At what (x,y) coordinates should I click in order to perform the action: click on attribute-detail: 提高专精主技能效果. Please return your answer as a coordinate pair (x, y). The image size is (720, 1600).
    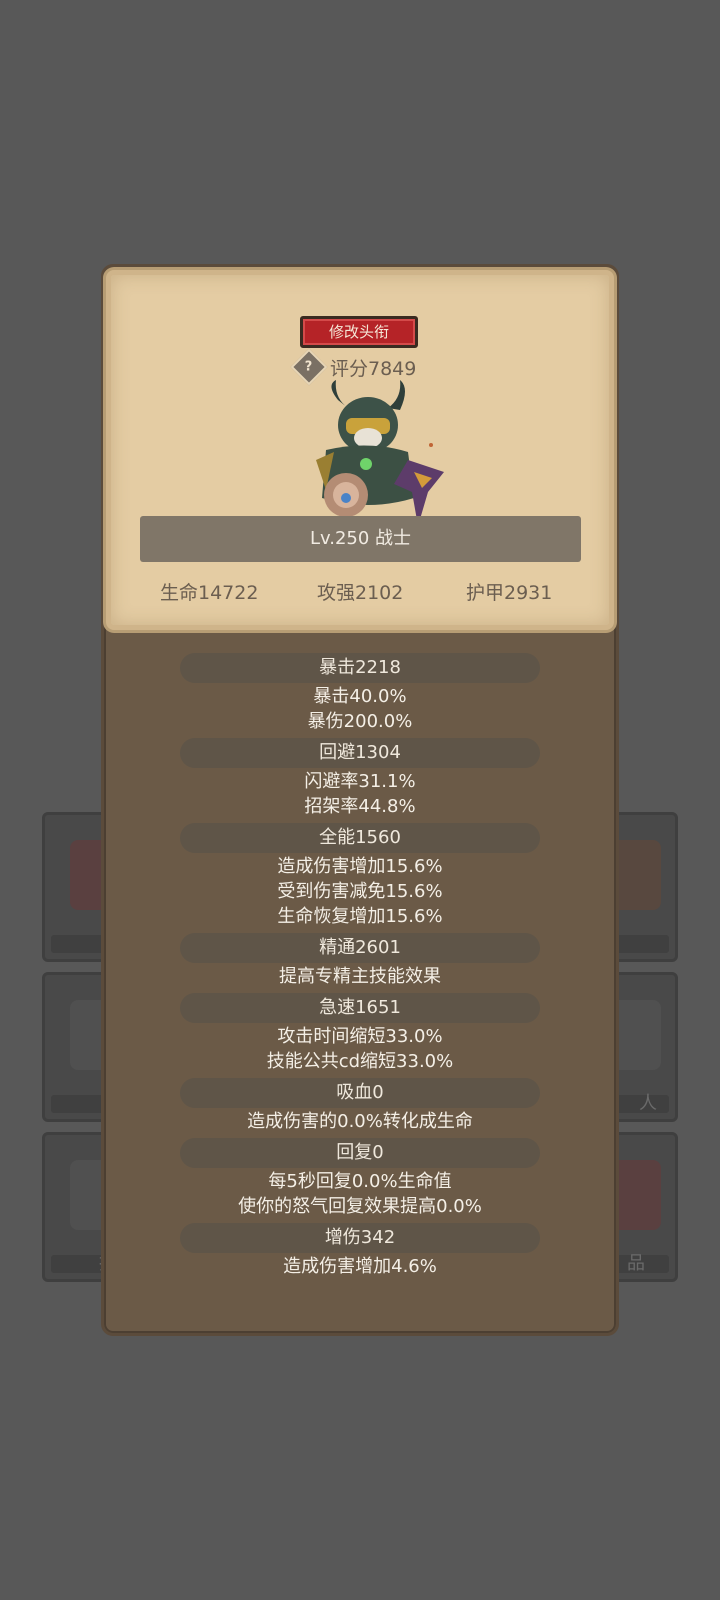
    Looking at the image, I should click on (360, 976).